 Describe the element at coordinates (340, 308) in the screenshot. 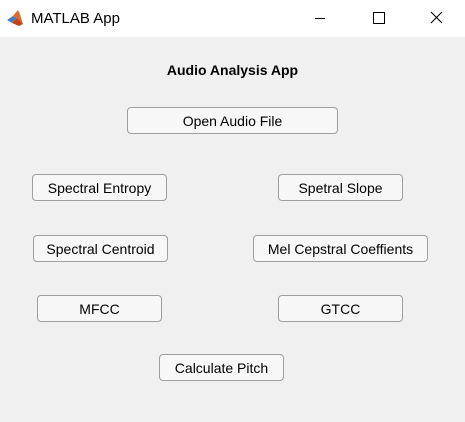

I see `gtcc-button: GTCC` at that location.